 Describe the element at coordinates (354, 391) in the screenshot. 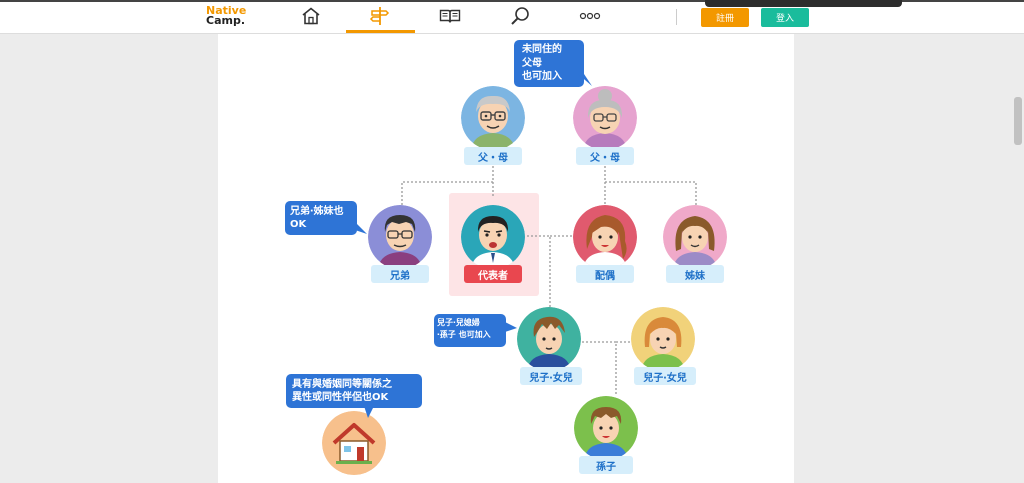

I see `partner-speech-bubble: 具有與婚姻同等關係之 異性或同性伴侶也OK` at that location.